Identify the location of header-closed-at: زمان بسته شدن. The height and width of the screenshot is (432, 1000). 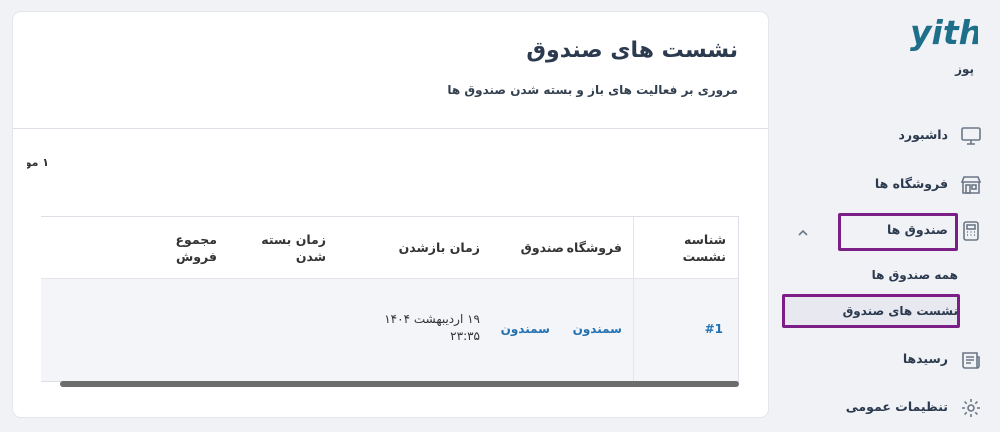
(286, 248).